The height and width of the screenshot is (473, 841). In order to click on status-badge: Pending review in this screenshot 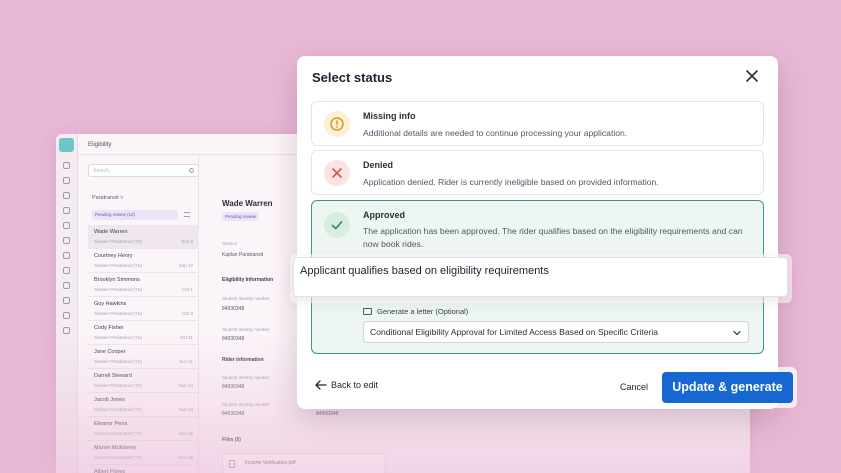, I will do `click(240, 216)`.